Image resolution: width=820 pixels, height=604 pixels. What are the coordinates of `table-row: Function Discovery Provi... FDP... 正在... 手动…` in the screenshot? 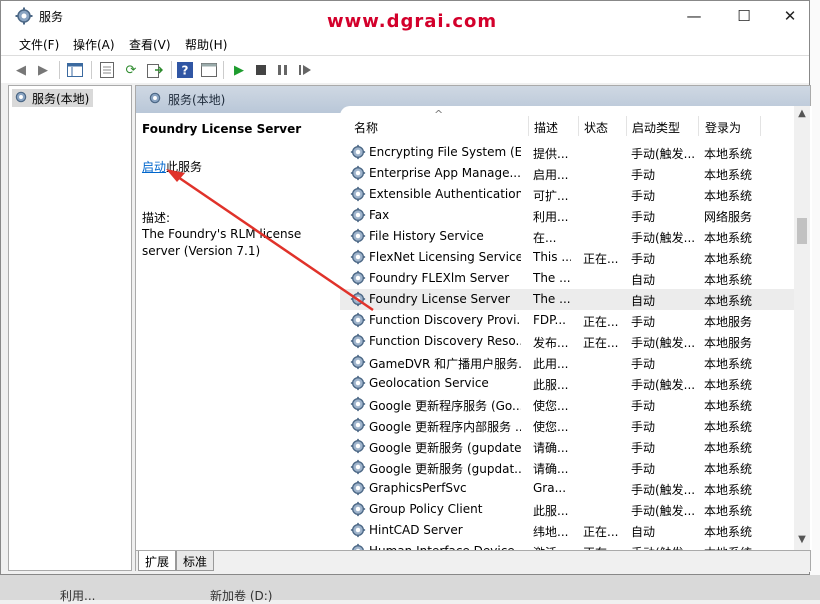 It's located at (568, 320).